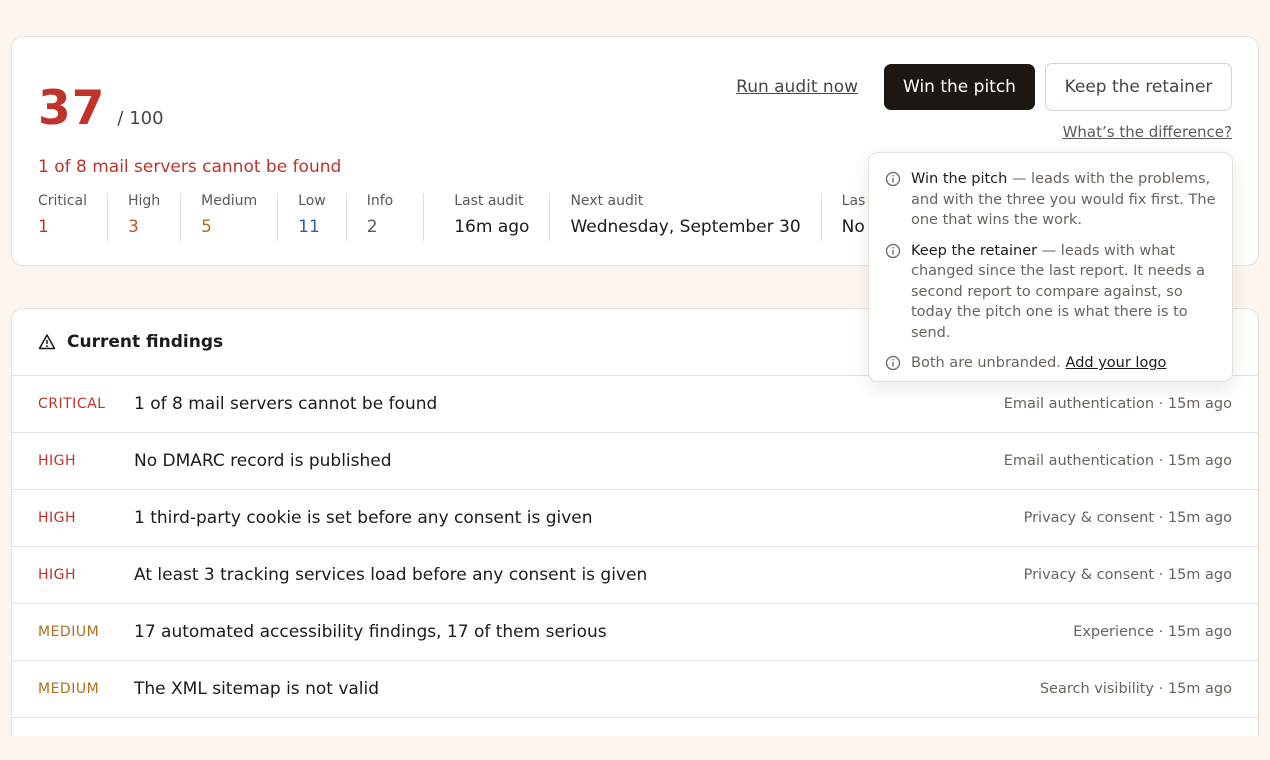 This screenshot has width=1270, height=760. I want to click on popover-text: Both are unbranded. Add your logo, so click(1038, 363).